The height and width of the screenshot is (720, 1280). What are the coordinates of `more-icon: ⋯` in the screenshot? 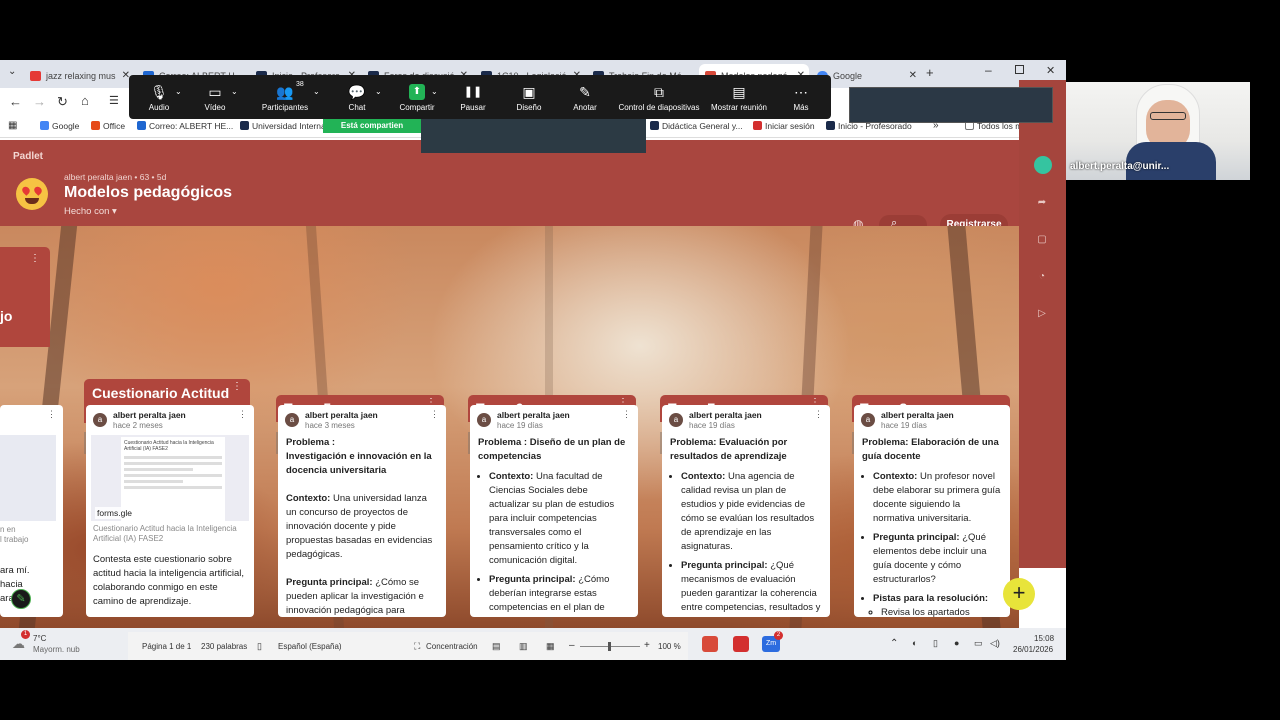 It's located at (801, 92).